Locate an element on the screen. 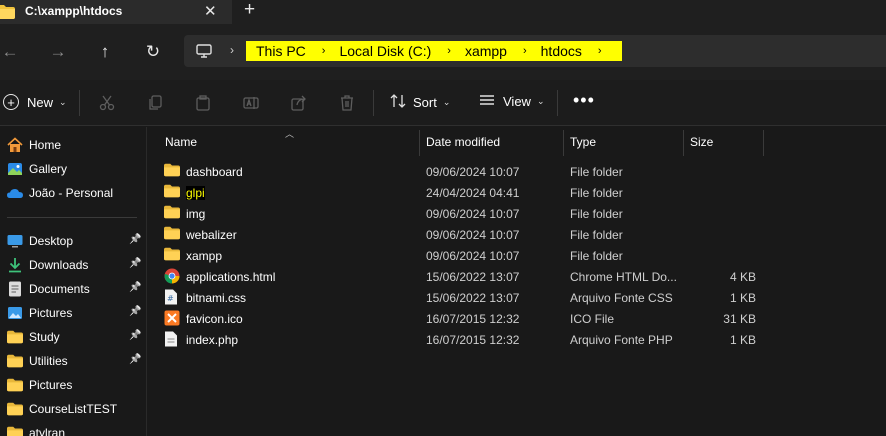 The width and height of the screenshot is (886, 436). sidebar-item-label: Study is located at coordinates (44, 337).